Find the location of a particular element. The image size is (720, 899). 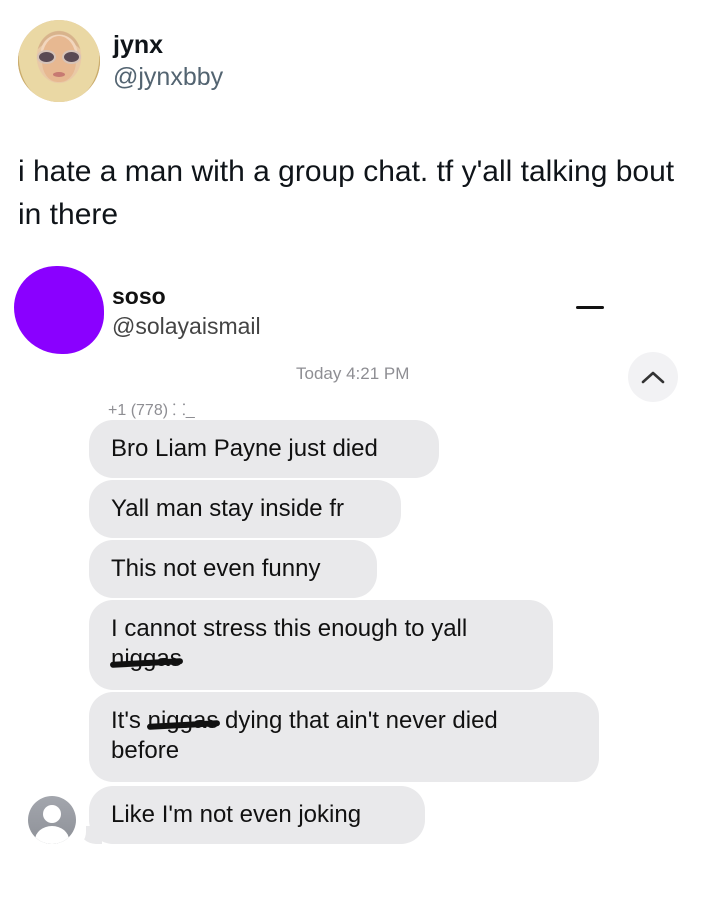

message-text: This not even funny is located at coordinates (216, 568).